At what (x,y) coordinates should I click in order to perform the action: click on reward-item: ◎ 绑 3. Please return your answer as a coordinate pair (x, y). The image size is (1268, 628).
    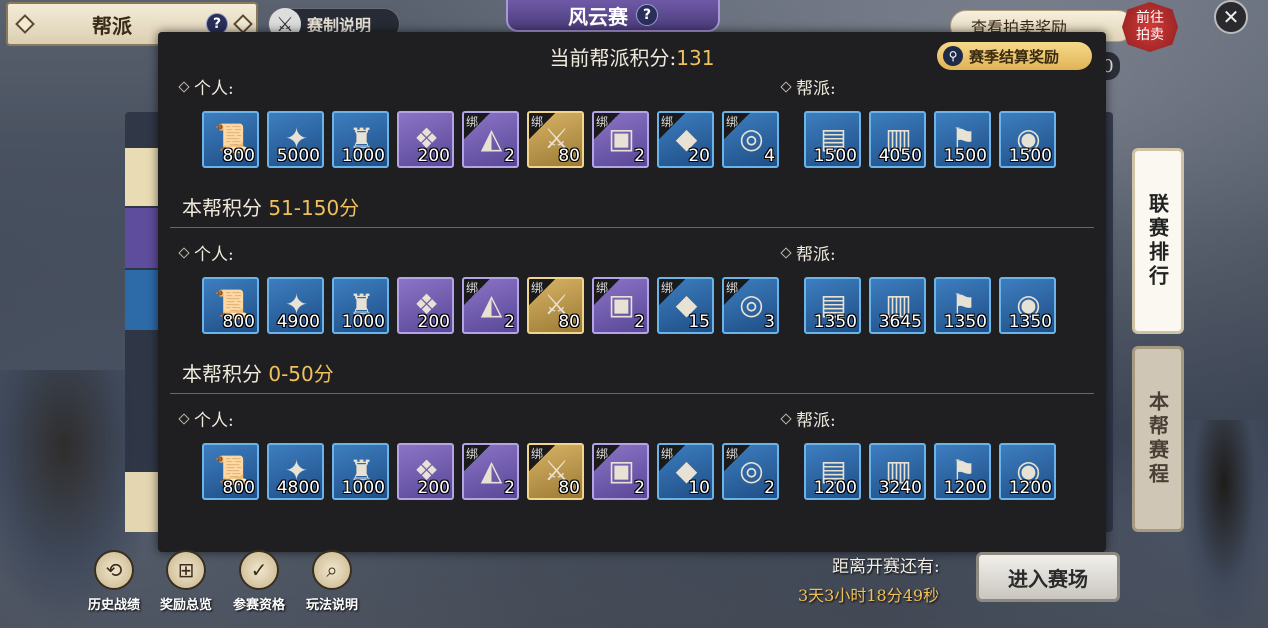
    Looking at the image, I should click on (750, 305).